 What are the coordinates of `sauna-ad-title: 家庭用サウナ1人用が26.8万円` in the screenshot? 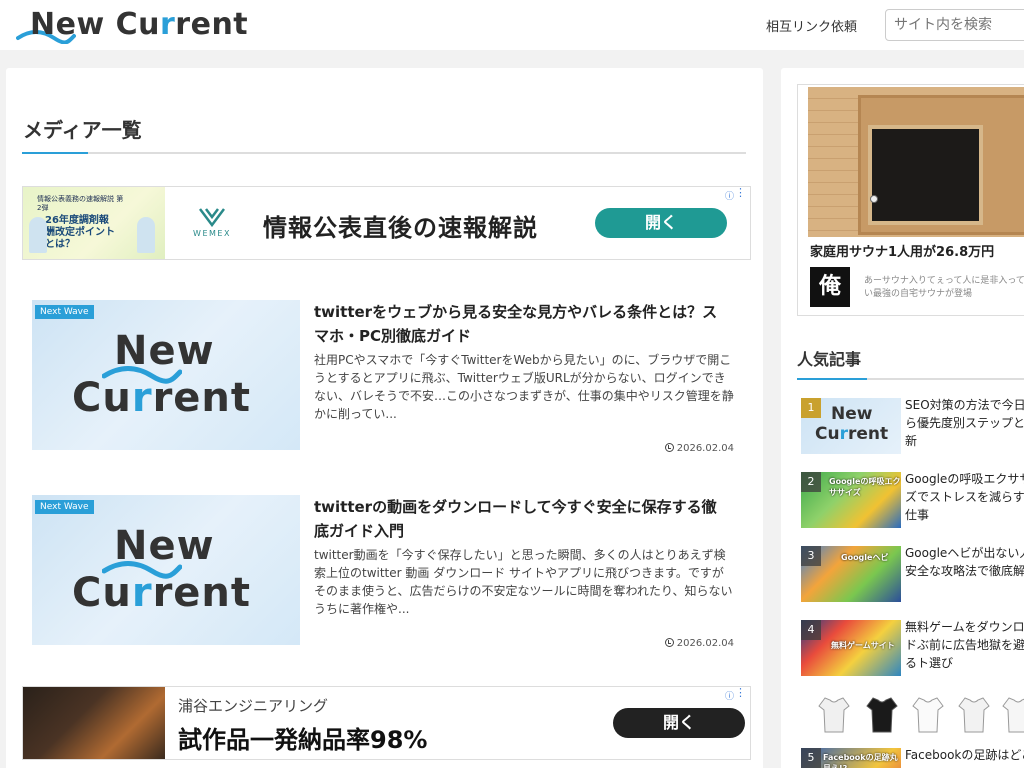 It's located at (902, 250).